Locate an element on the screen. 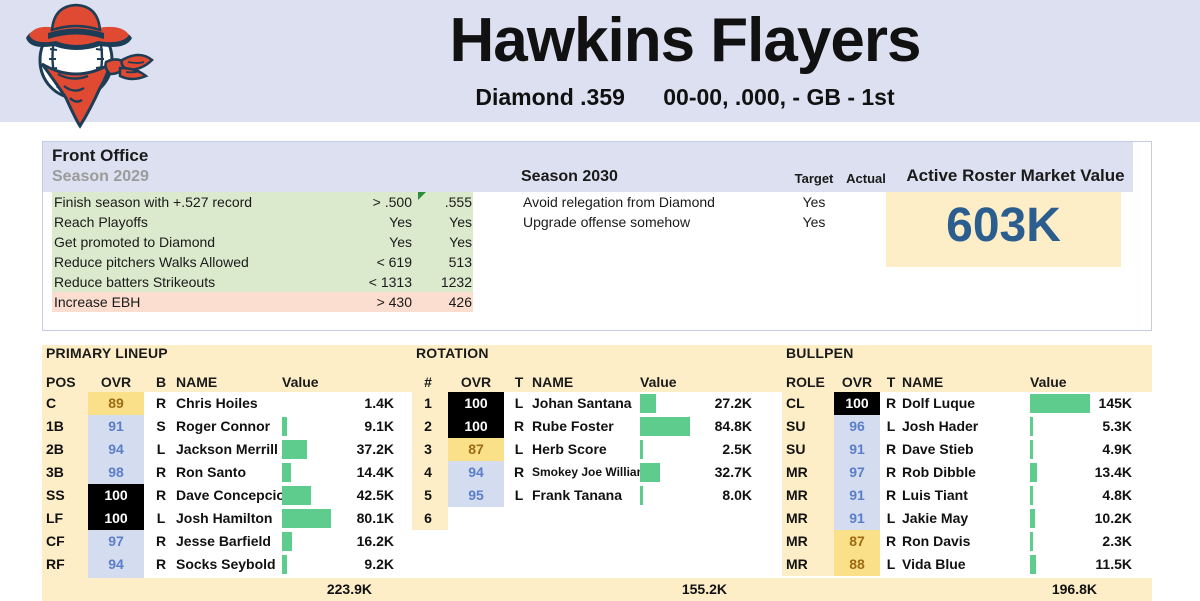 The height and width of the screenshot is (601, 1200). player-handedness: S is located at coordinates (161, 426).